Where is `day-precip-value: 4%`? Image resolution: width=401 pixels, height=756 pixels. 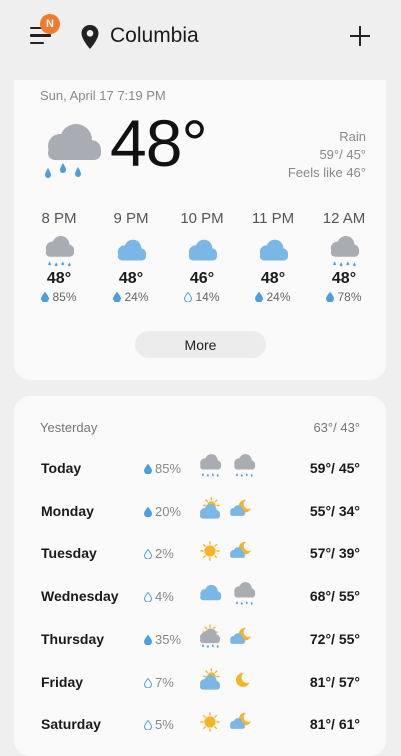
day-precip-value: 4% is located at coordinates (164, 597).